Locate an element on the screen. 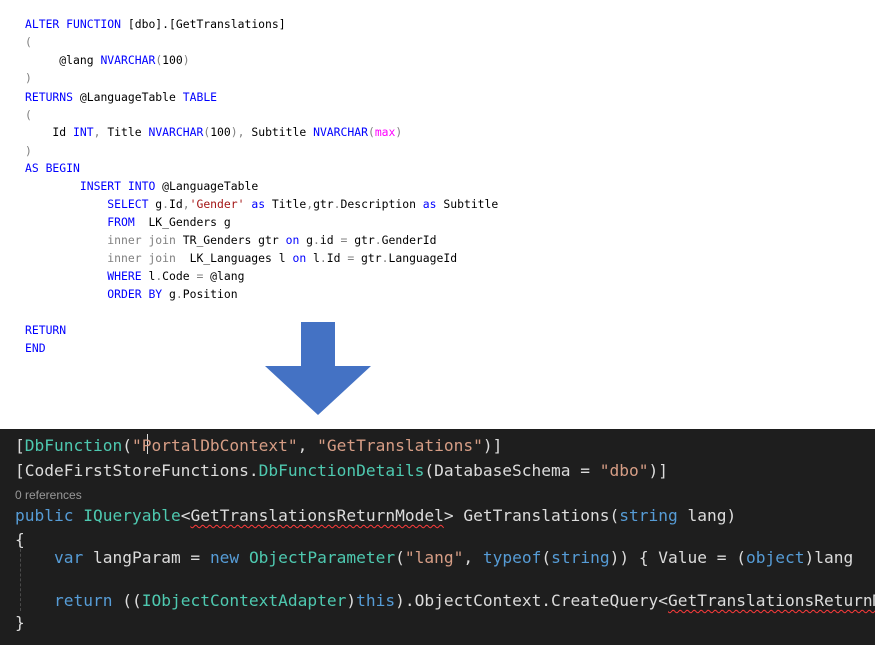 The width and height of the screenshot is (875, 645). sql-token: @lang is located at coordinates (63, 60).